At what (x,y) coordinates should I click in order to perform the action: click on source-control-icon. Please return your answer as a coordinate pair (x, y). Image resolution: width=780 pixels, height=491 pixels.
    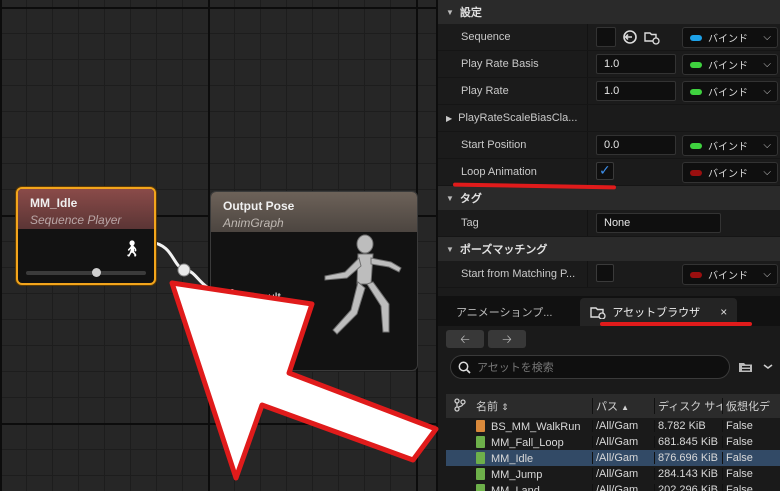
    Looking at the image, I should click on (461, 406).